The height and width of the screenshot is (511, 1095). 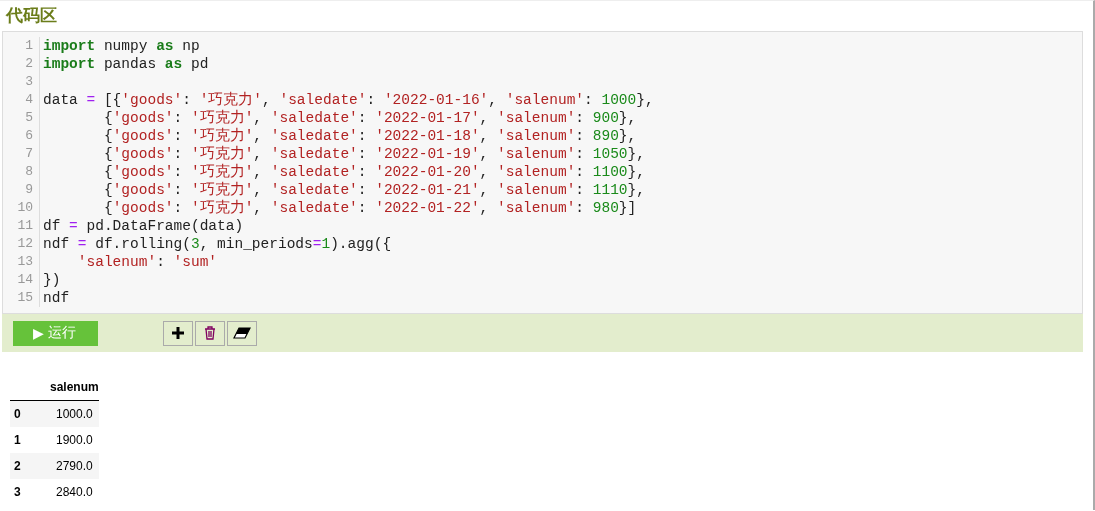 I want to click on code-line: {'goods': '巧克力', 'saledate': '2022-01-22', 'salenum': 980}], so click(x=369, y=208).